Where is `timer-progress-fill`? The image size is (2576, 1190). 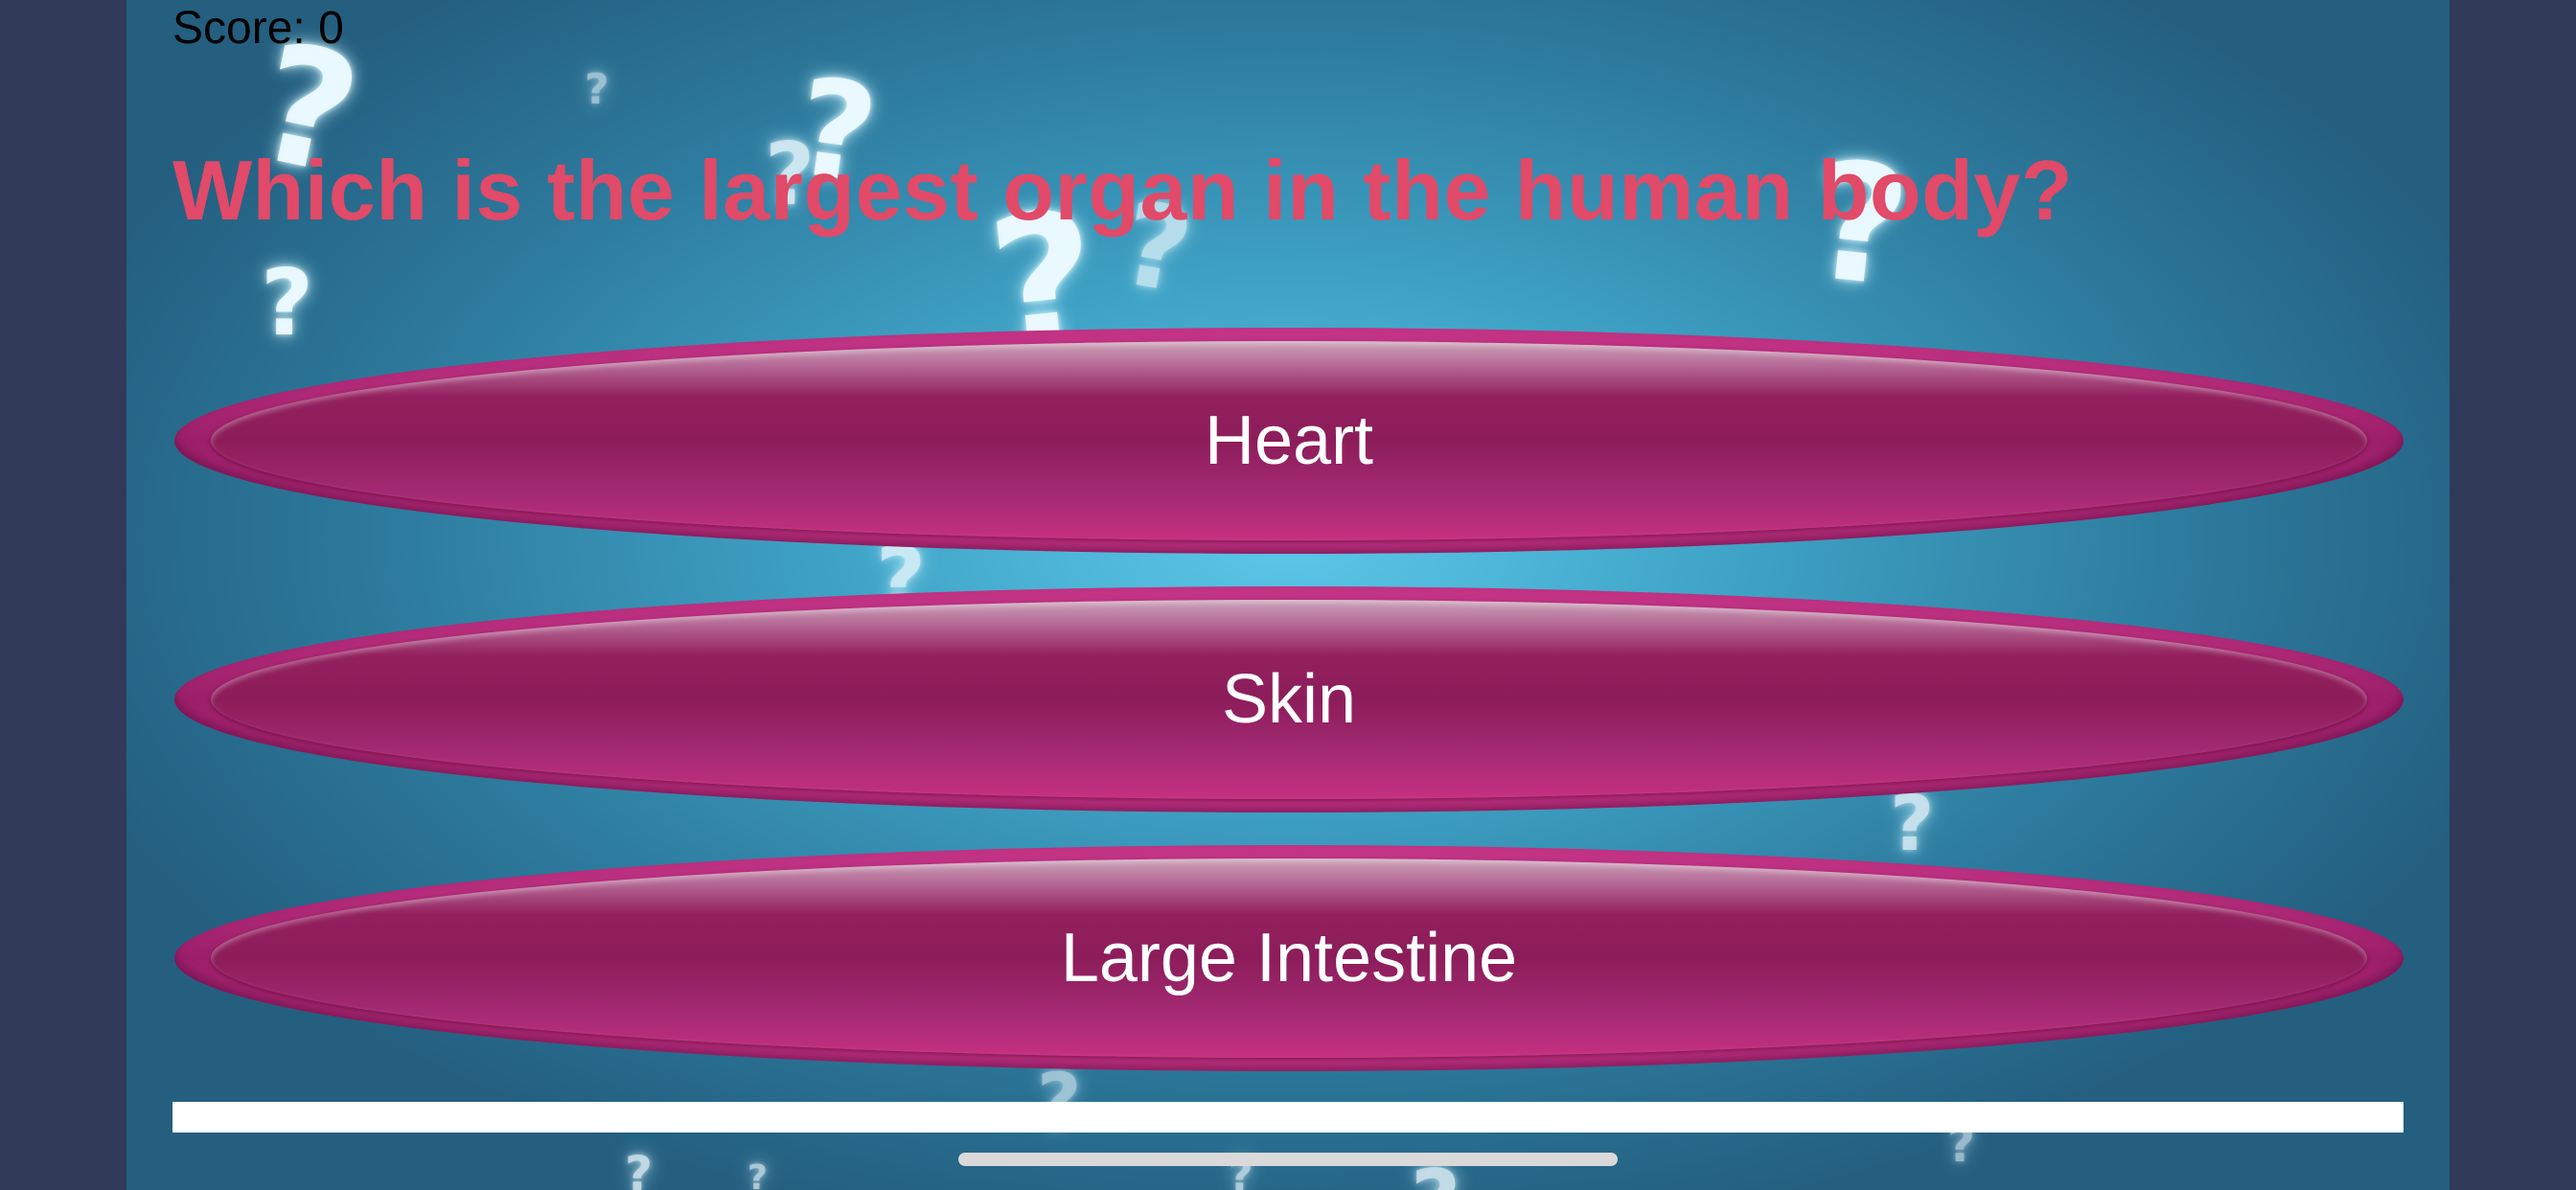
timer-progress-fill is located at coordinates (1288, 1118).